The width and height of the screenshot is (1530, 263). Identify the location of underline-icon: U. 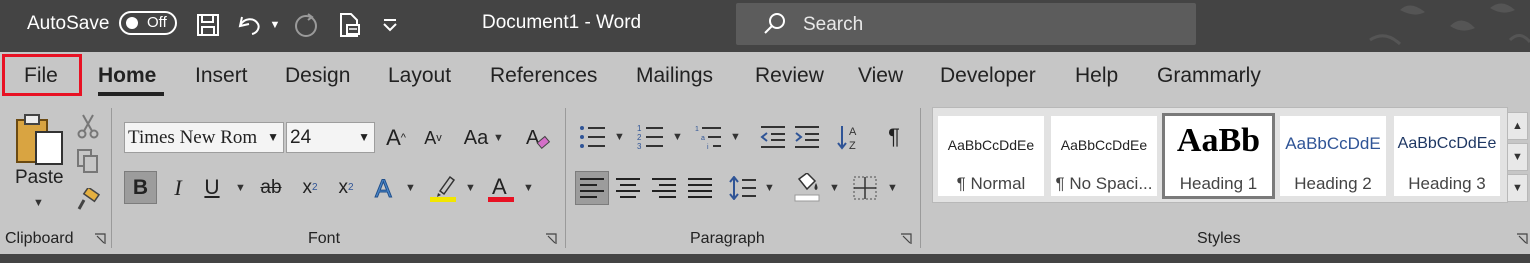
(212, 187).